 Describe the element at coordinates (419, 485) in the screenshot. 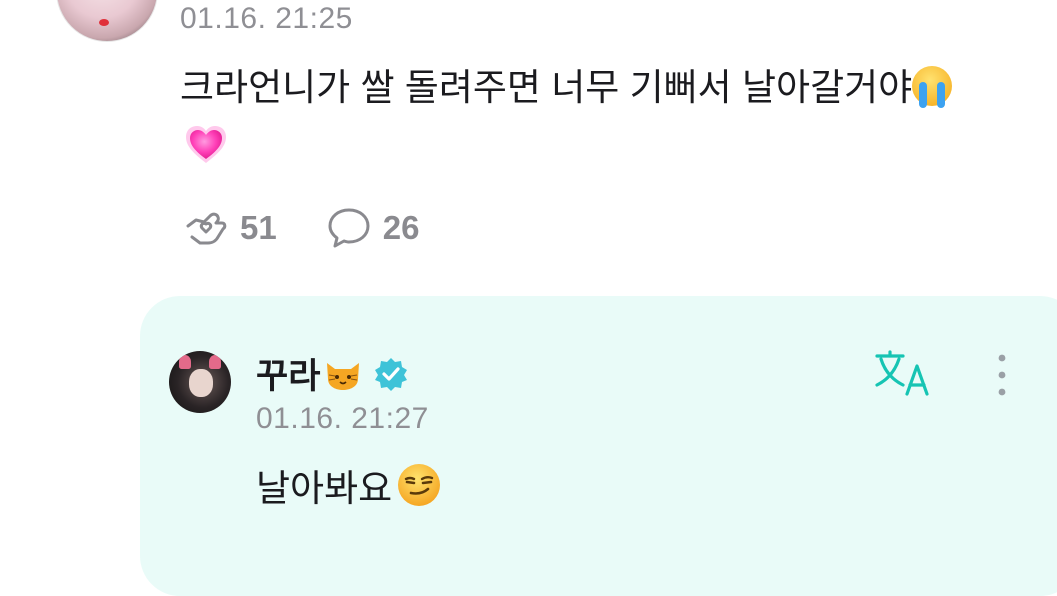

I see `smirking-face-icon` at that location.